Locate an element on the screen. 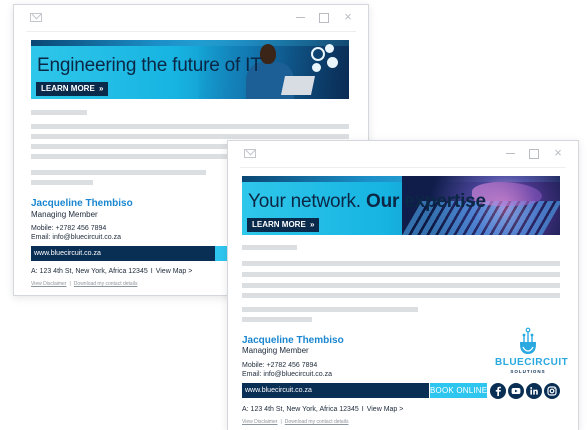 This screenshot has height=430, width=587. facebook-icon is located at coordinates (498, 391).